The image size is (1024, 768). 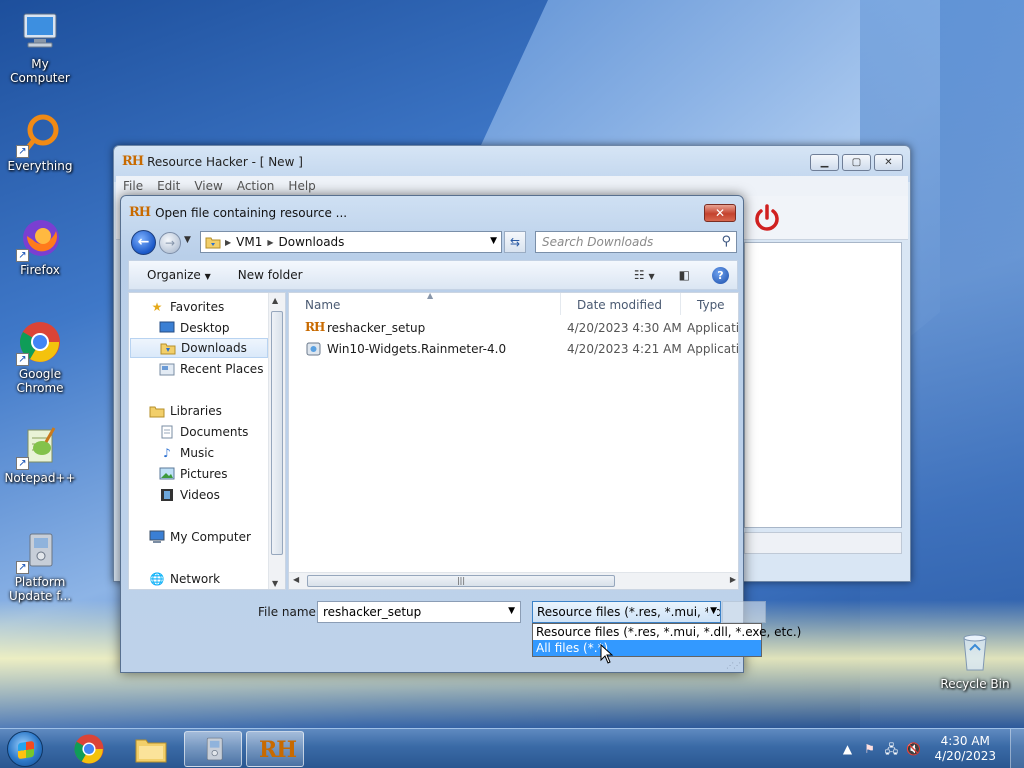 What do you see at coordinates (515, 242) in the screenshot?
I see `refresh-button: ⇆` at bounding box center [515, 242].